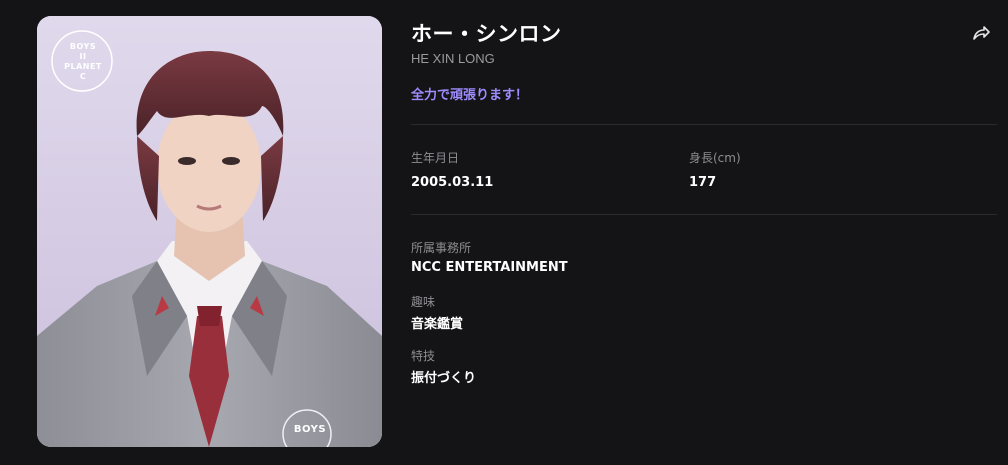 This screenshot has width=1008, height=465. Describe the element at coordinates (423, 302) in the screenshot. I see `hobby-label: 趣味` at that location.